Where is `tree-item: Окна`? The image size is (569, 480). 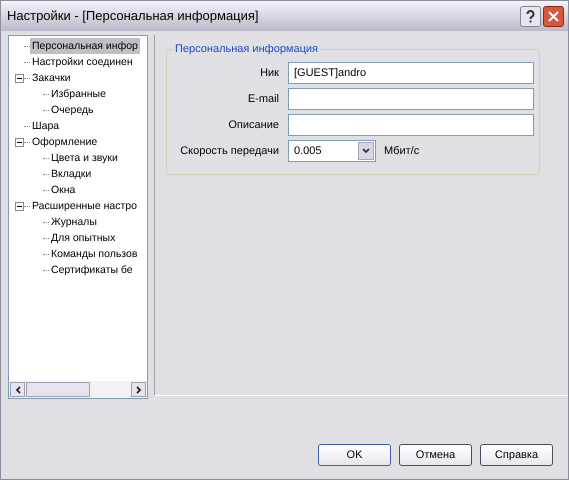 tree-item: Окна is located at coordinates (63, 190).